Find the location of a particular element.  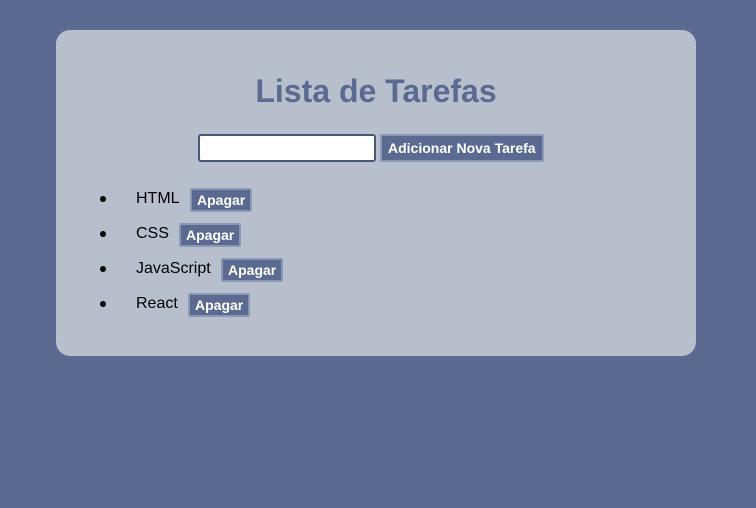

task-item: CSS Apagar is located at coordinates (376, 240).